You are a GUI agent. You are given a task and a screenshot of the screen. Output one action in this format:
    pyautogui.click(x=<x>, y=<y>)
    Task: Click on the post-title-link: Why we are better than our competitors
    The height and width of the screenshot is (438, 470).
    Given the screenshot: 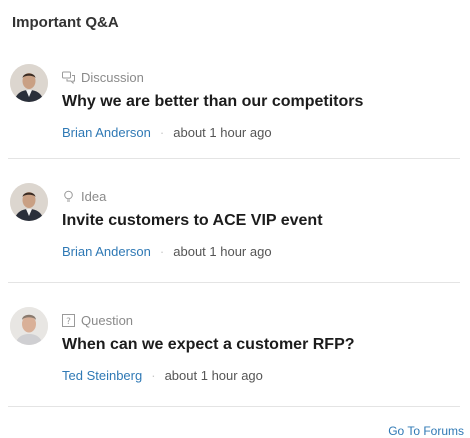 What is the action you would take?
    pyautogui.click(x=212, y=102)
    